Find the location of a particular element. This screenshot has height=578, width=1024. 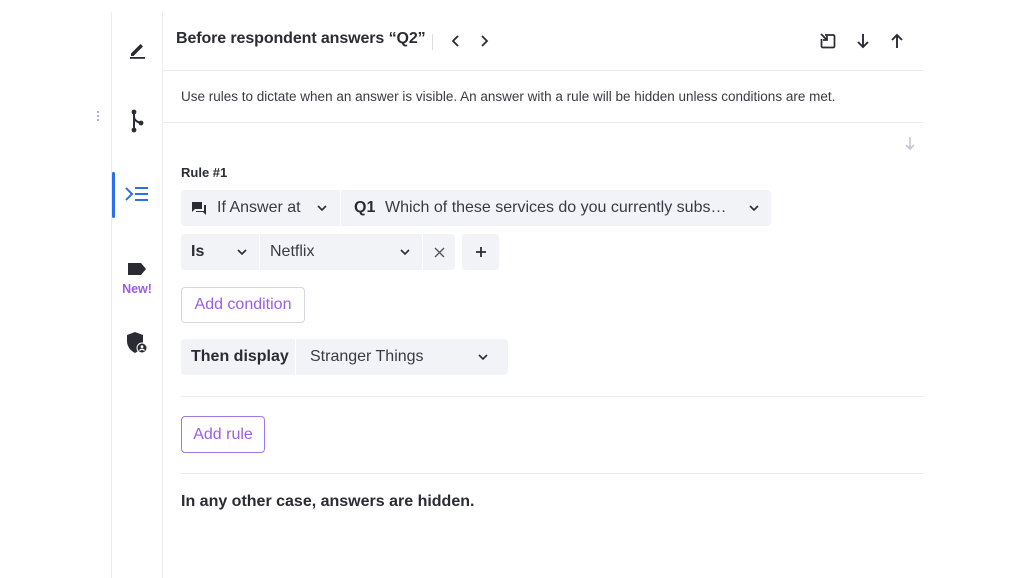

branch-icon is located at coordinates (137, 121).